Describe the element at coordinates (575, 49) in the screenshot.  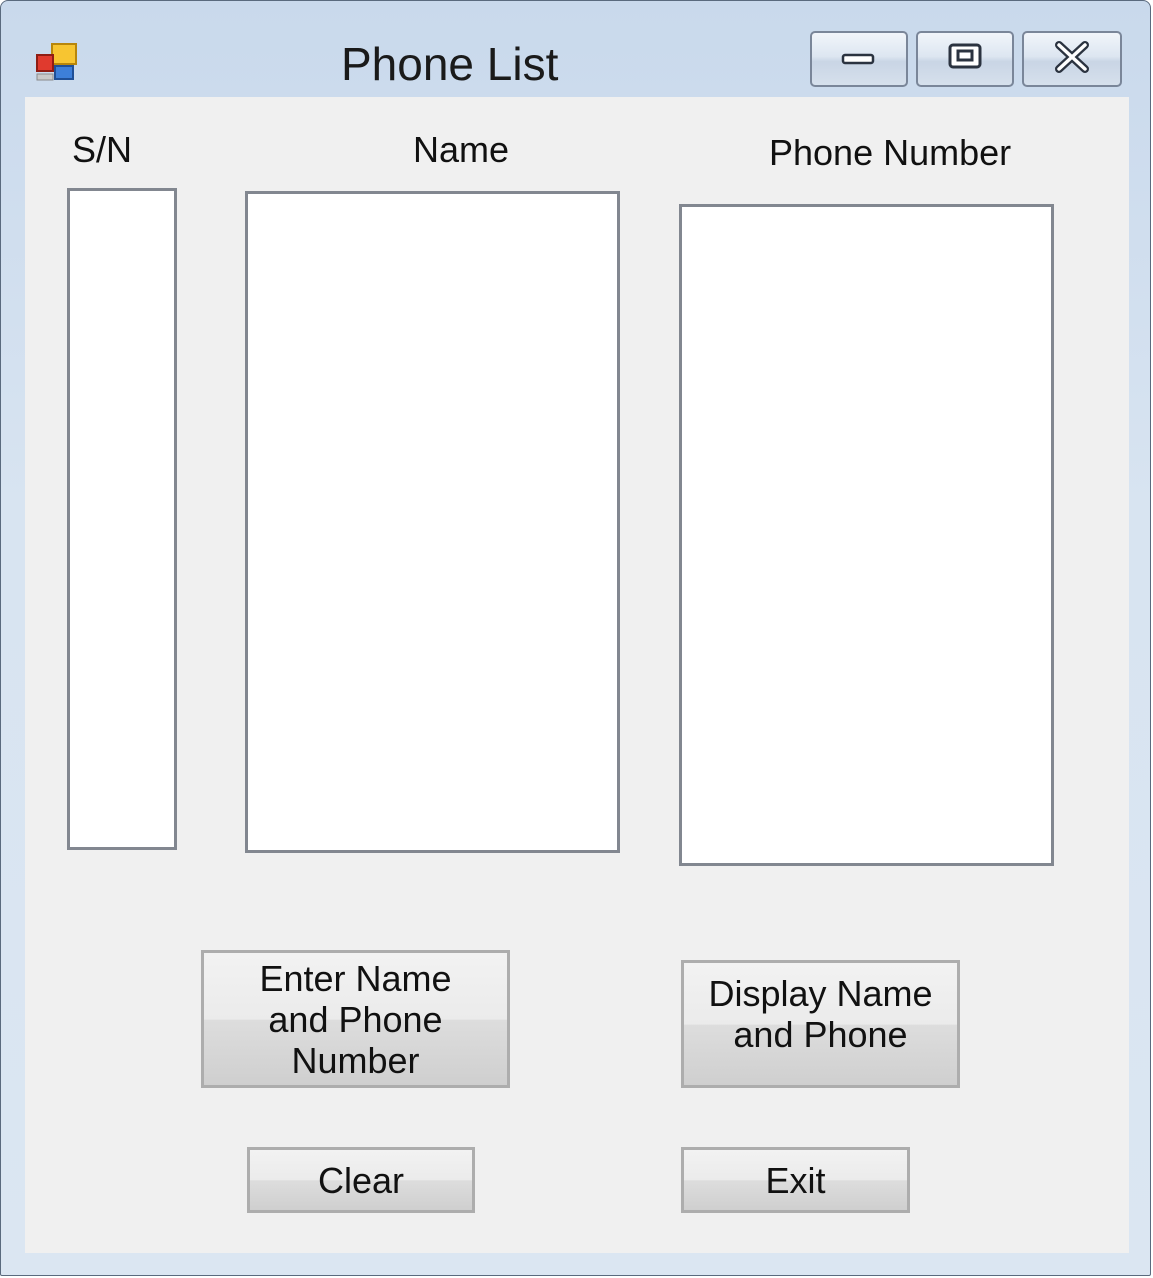
I see `title-bar: Phone List` at that location.